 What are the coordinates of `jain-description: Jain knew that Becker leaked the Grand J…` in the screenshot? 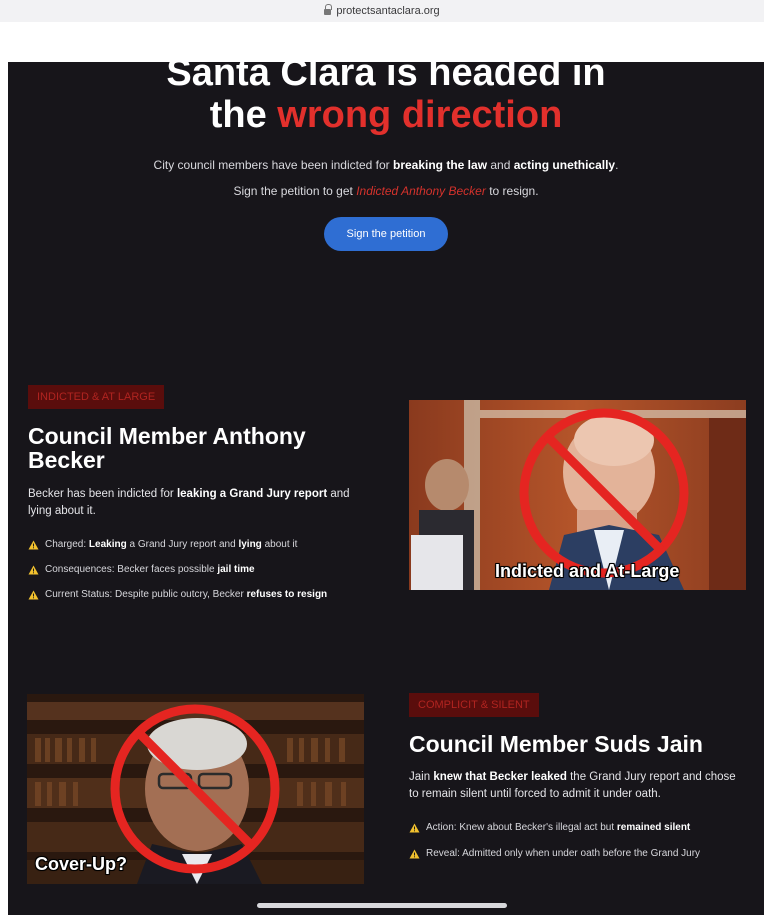 It's located at (574, 786).